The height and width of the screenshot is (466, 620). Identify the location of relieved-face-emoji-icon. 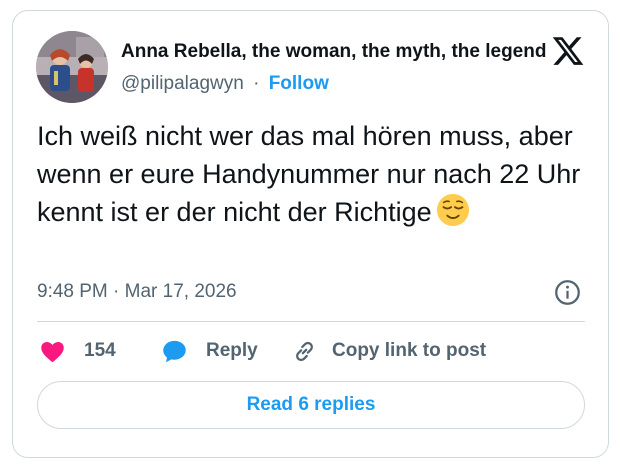
(453, 210).